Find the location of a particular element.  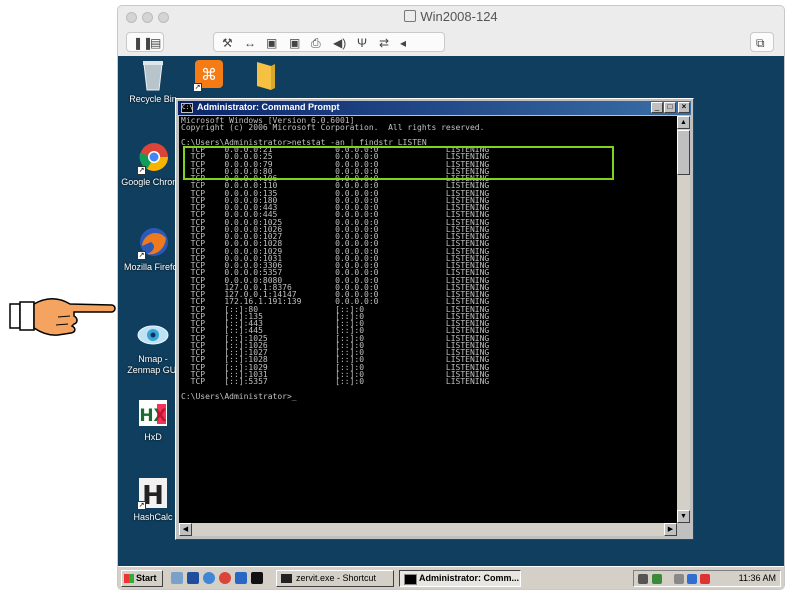

scroll-up-button: ▲ is located at coordinates (683, 122).